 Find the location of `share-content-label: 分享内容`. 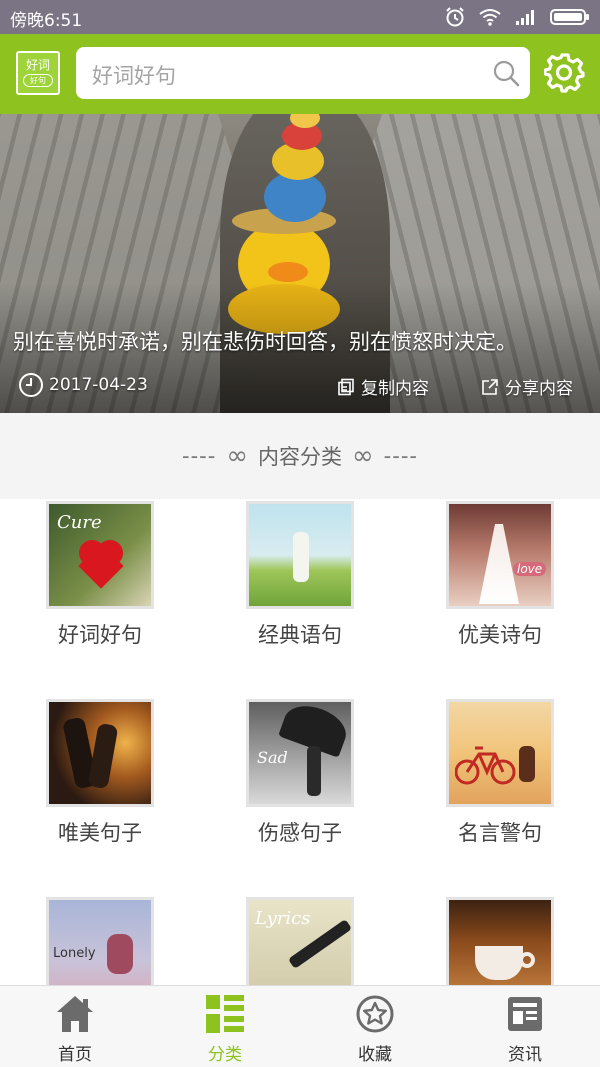

share-content-label: 分享内容 is located at coordinates (539, 389).